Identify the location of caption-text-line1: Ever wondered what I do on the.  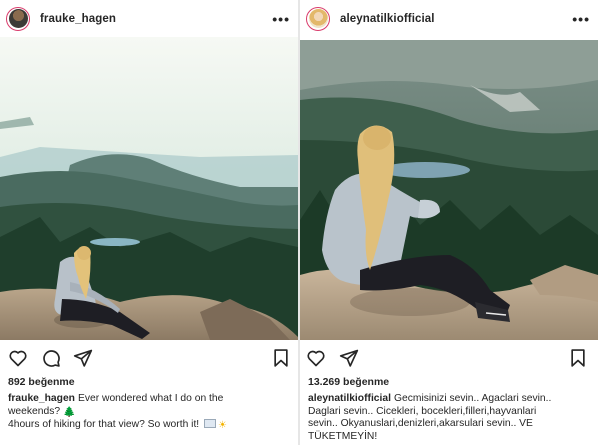
(150, 398).